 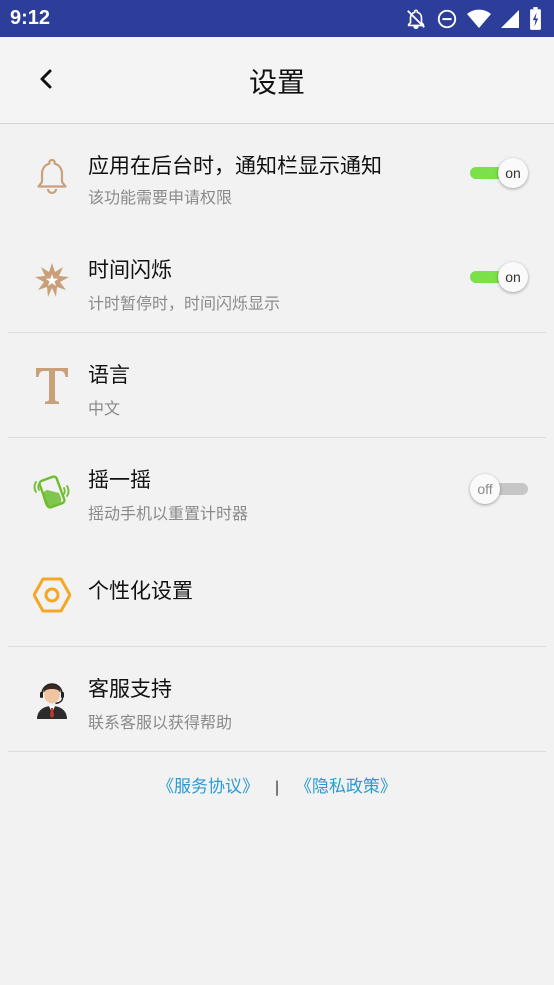 I want to click on setting-row-personalization: 个性化设置, so click(x=277, y=595).